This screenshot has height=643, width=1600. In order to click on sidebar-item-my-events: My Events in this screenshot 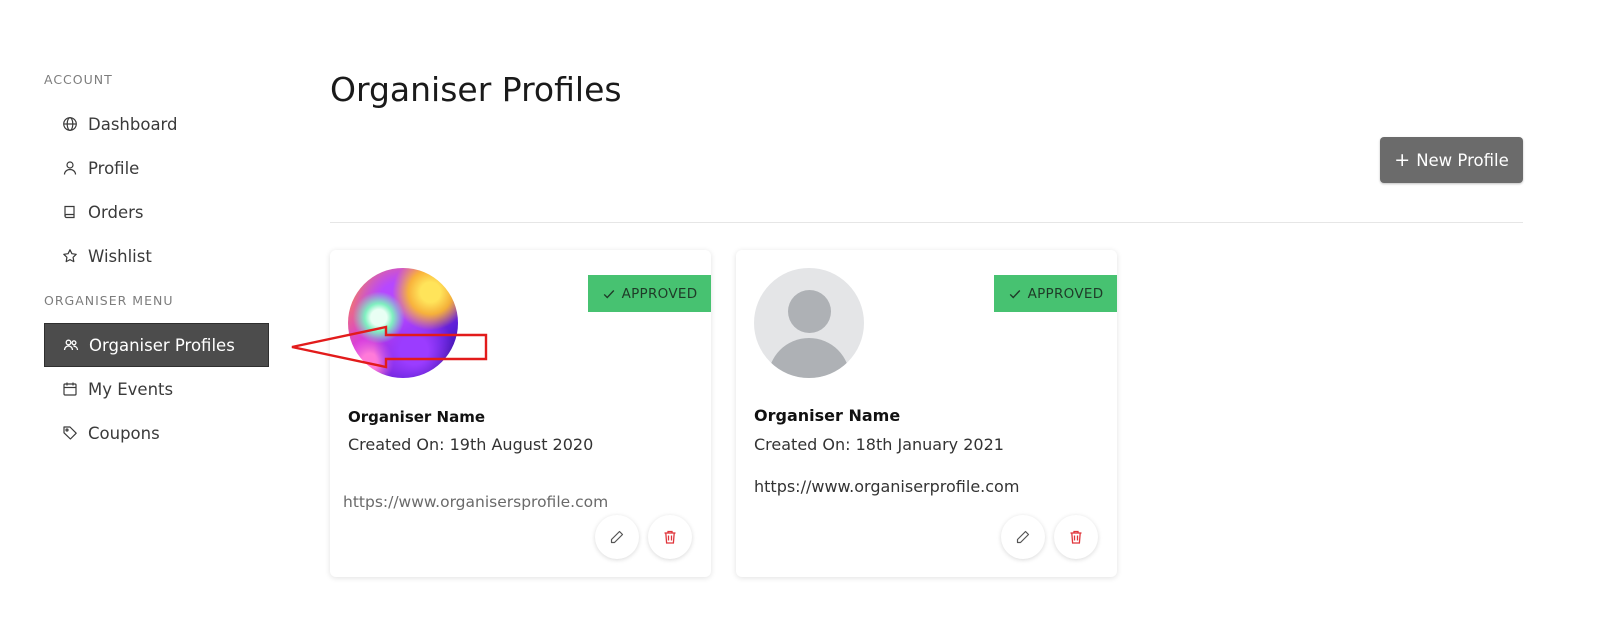, I will do `click(156, 389)`.